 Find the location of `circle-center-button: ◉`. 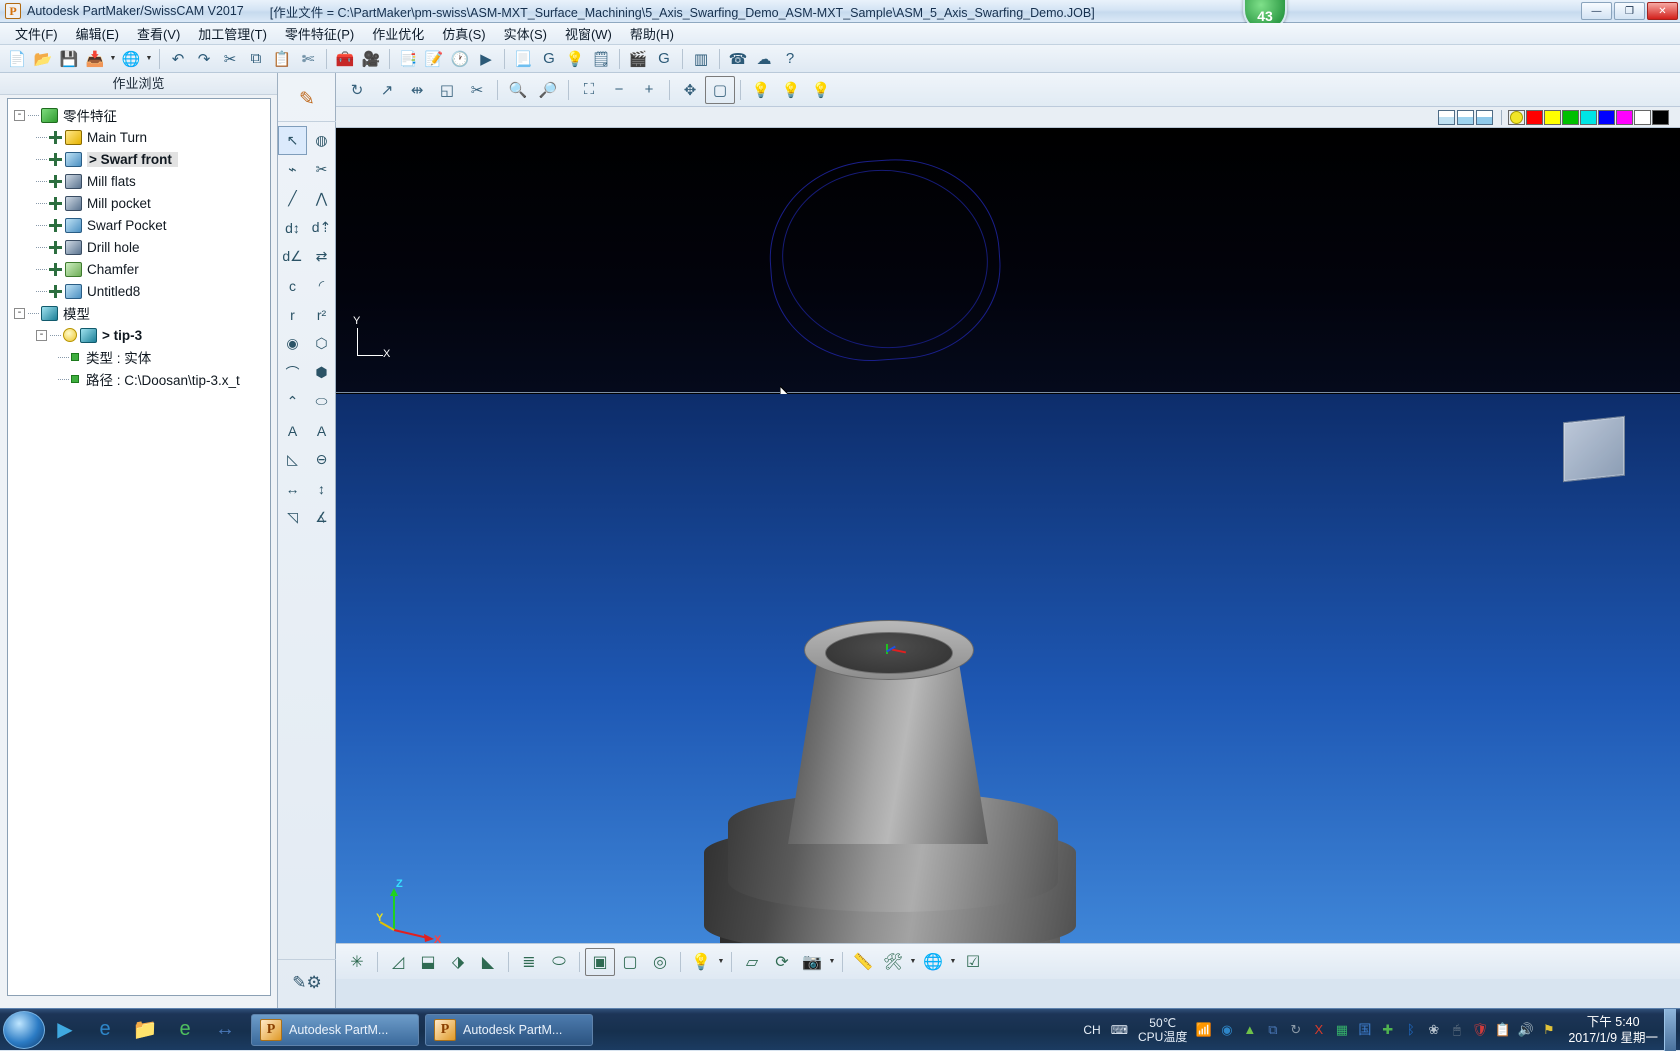

circle-center-button: ◉ is located at coordinates (292, 343).